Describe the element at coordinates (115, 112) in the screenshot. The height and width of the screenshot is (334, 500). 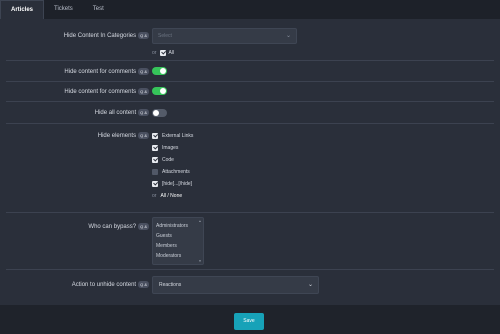
I see `hide-all-text: Hide all content` at that location.